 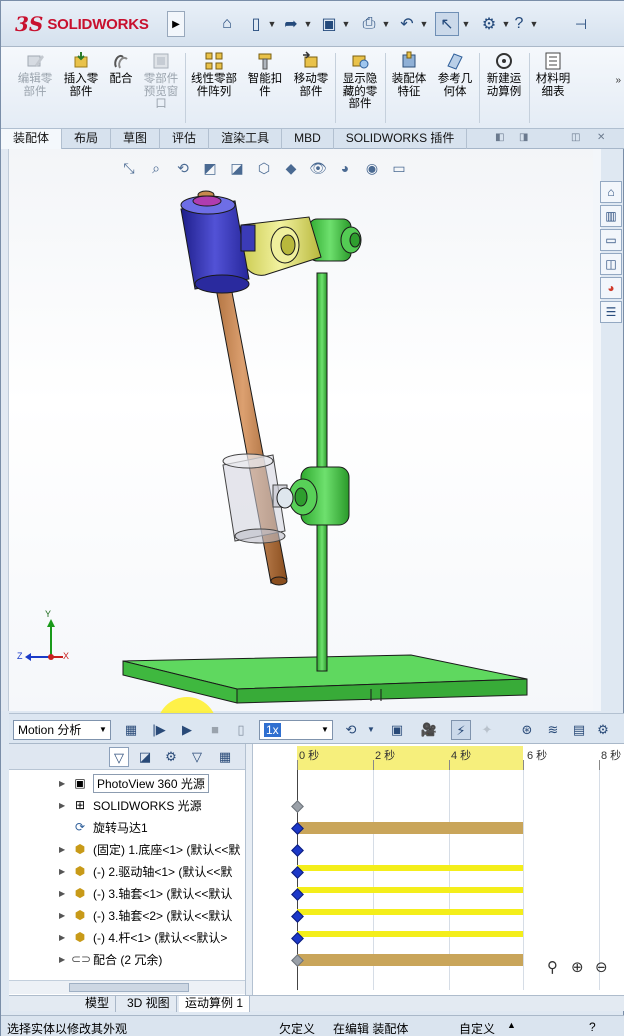 What do you see at coordinates (35, 74) in the screenshot?
I see `edit-component-button: 编辑零 部件` at bounding box center [35, 74].